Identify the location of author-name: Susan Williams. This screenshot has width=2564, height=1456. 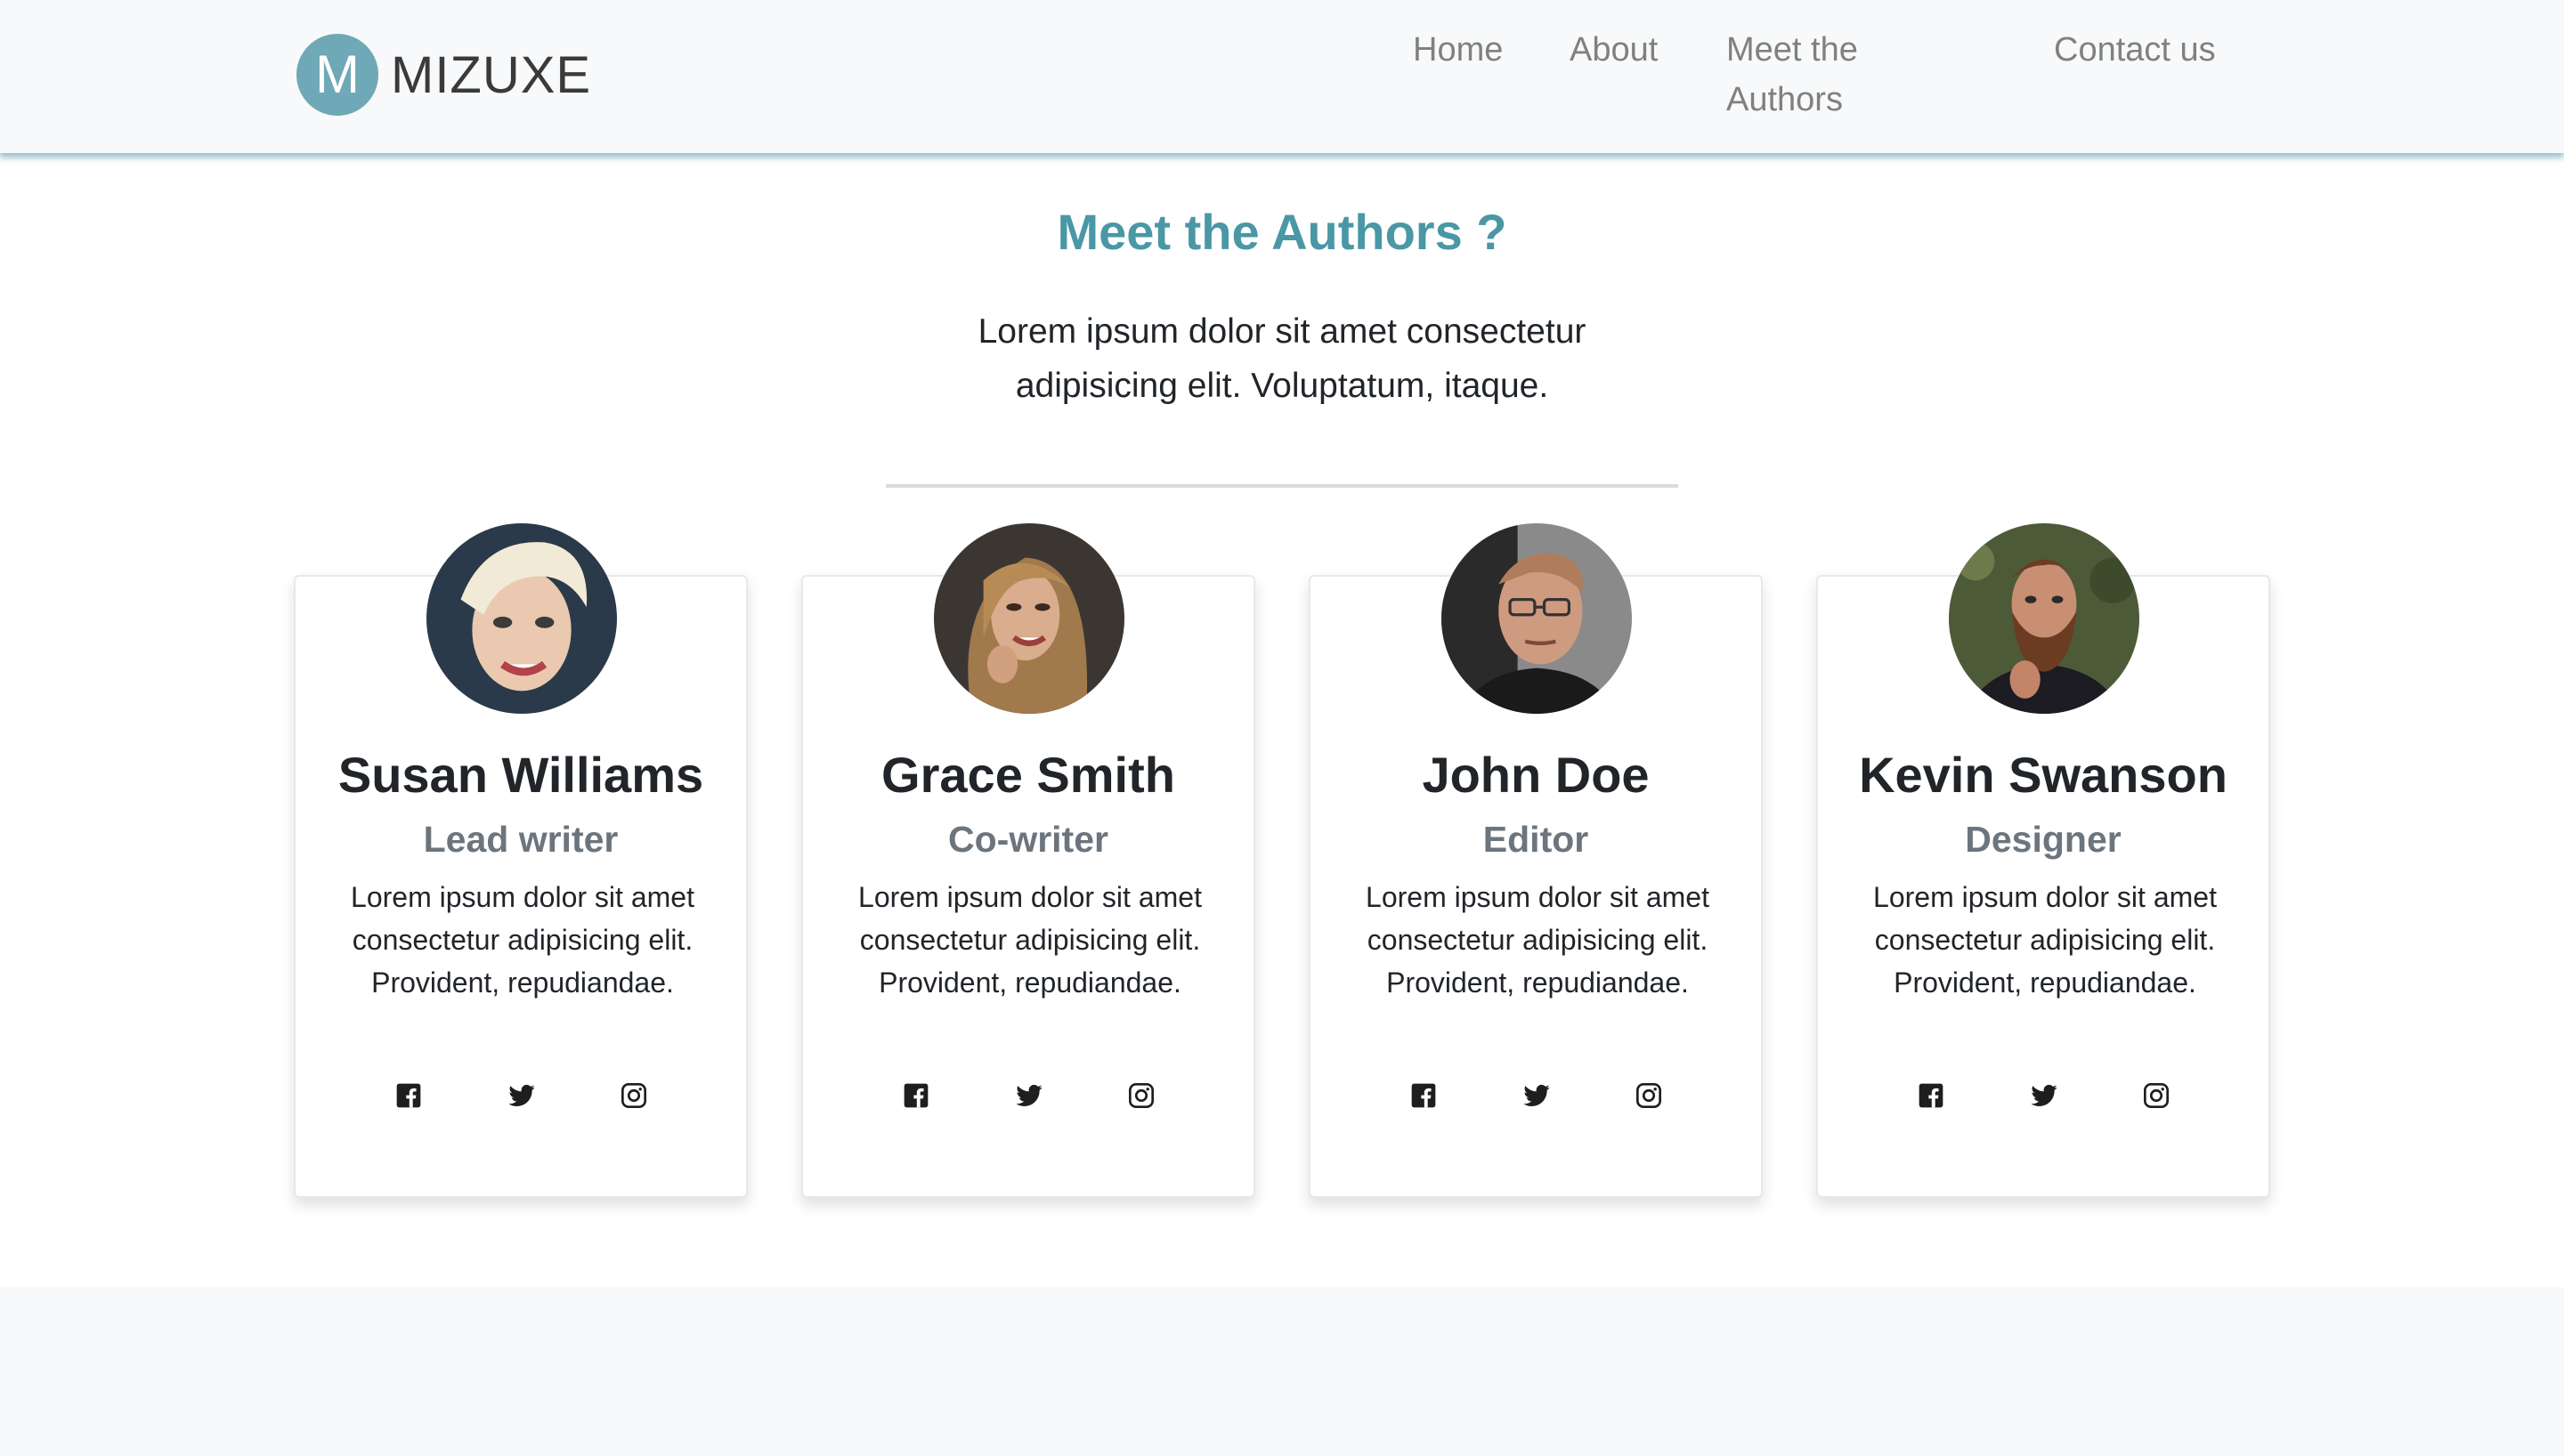
(520, 775).